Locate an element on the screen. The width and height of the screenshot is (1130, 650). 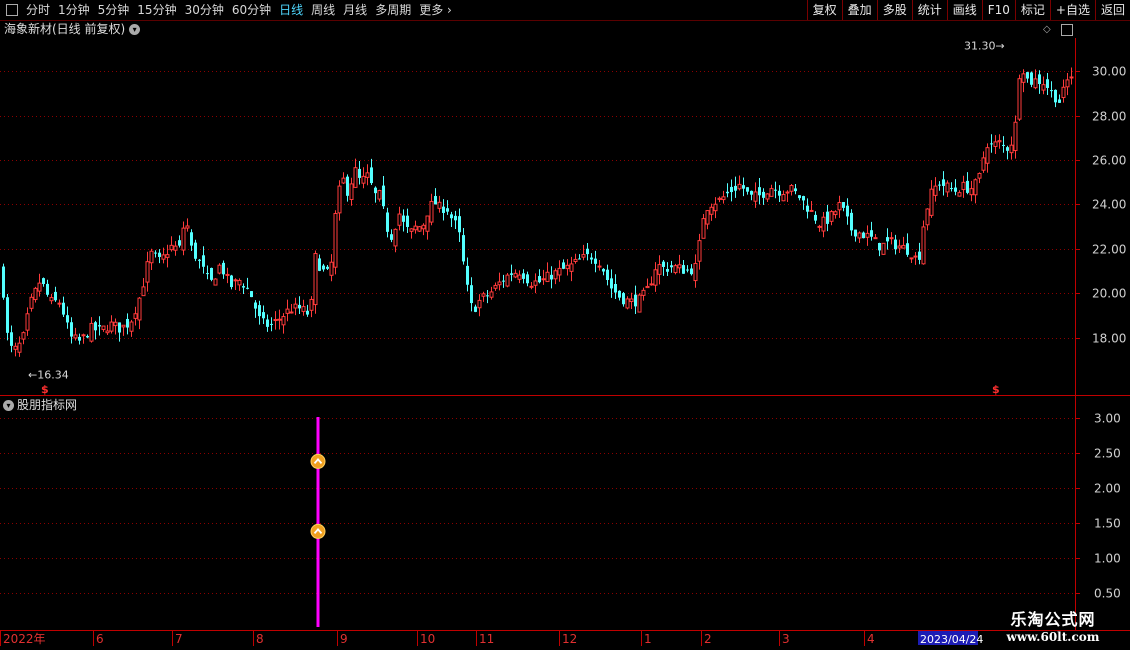
price-tick-label: 24.00 is located at coordinates (1109, 205).